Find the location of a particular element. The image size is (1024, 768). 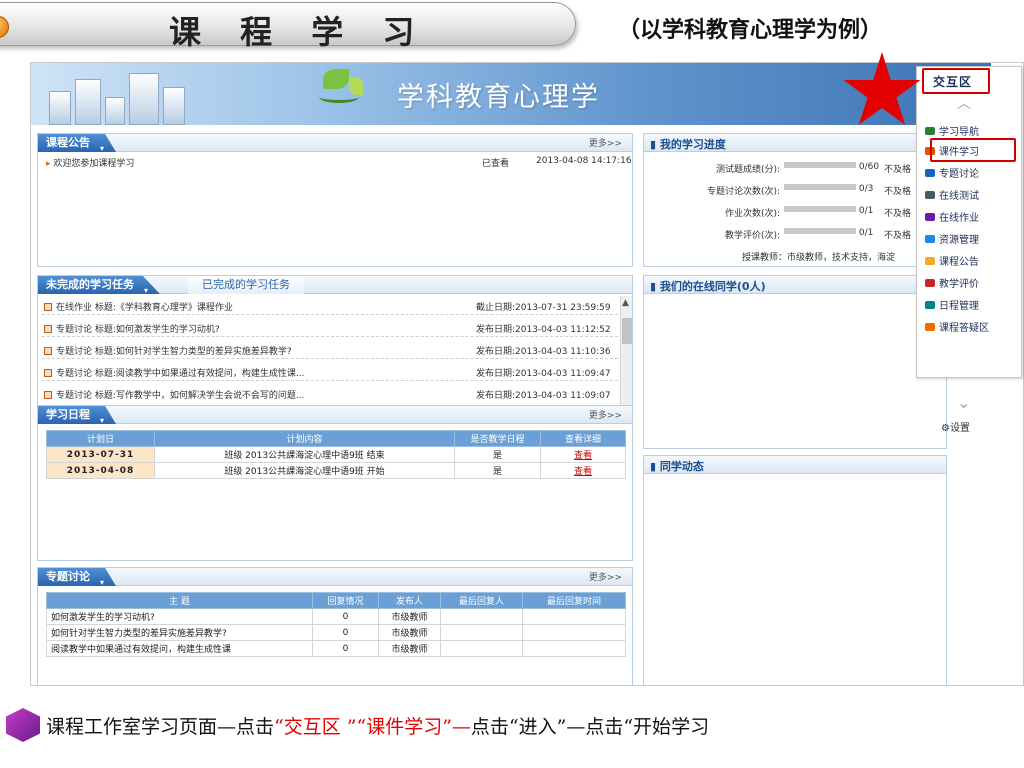

task-item: 专题讨论 标题:如何激发学生的学习动机? is located at coordinates (132, 328).